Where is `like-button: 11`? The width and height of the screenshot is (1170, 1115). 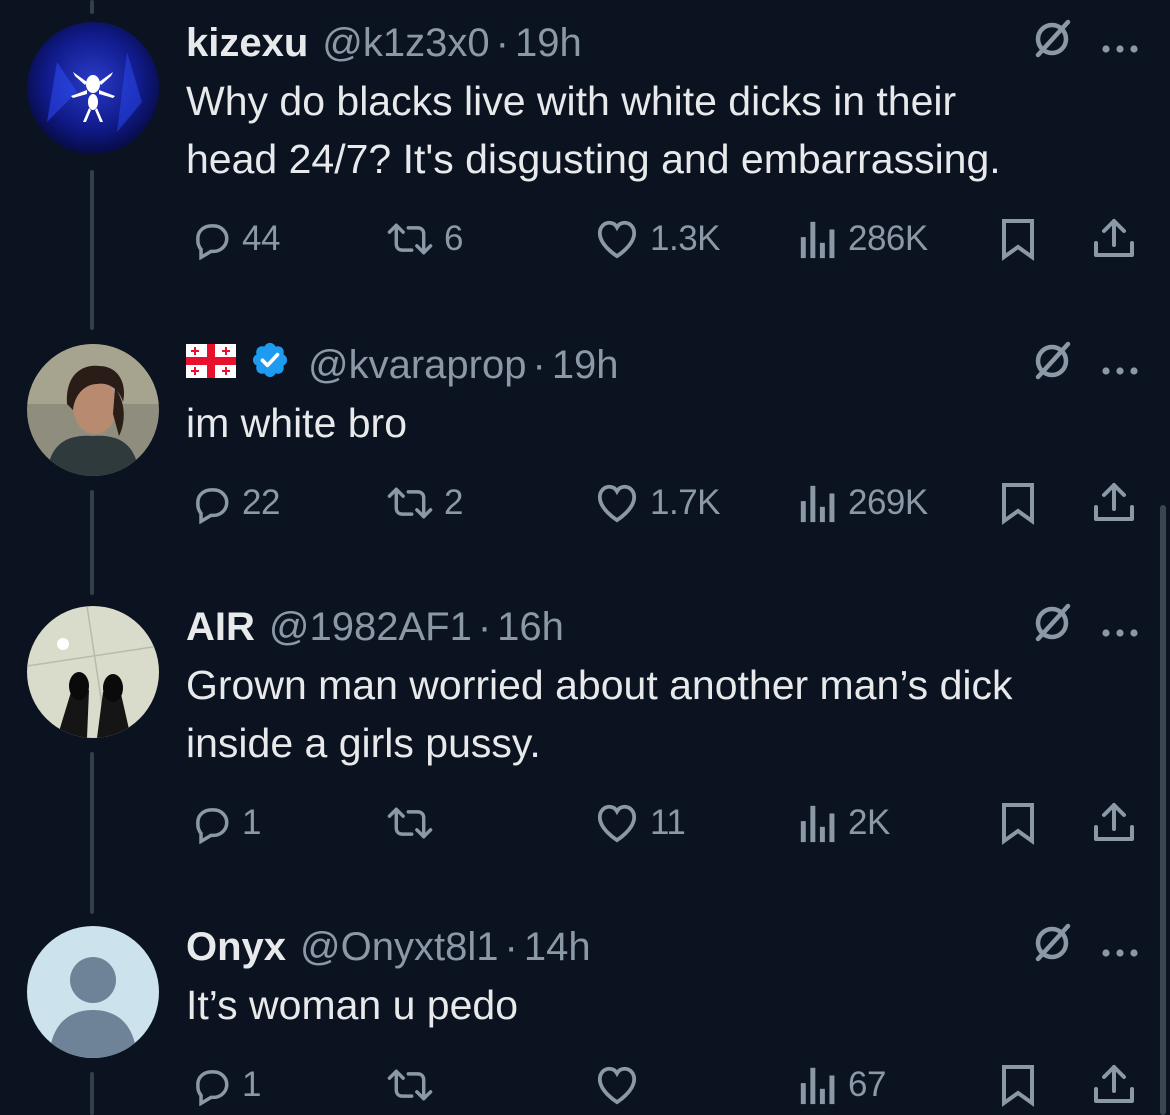
like-button: 11 is located at coordinates (640, 823).